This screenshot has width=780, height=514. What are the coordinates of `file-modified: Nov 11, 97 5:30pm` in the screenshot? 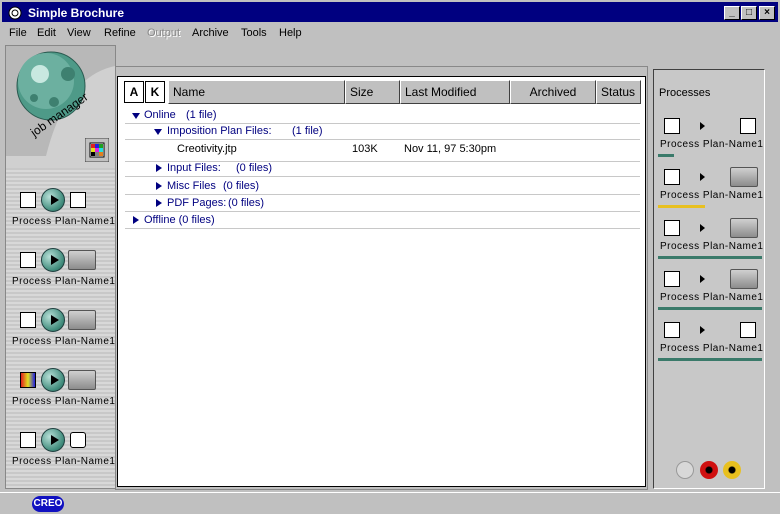 It's located at (450, 149).